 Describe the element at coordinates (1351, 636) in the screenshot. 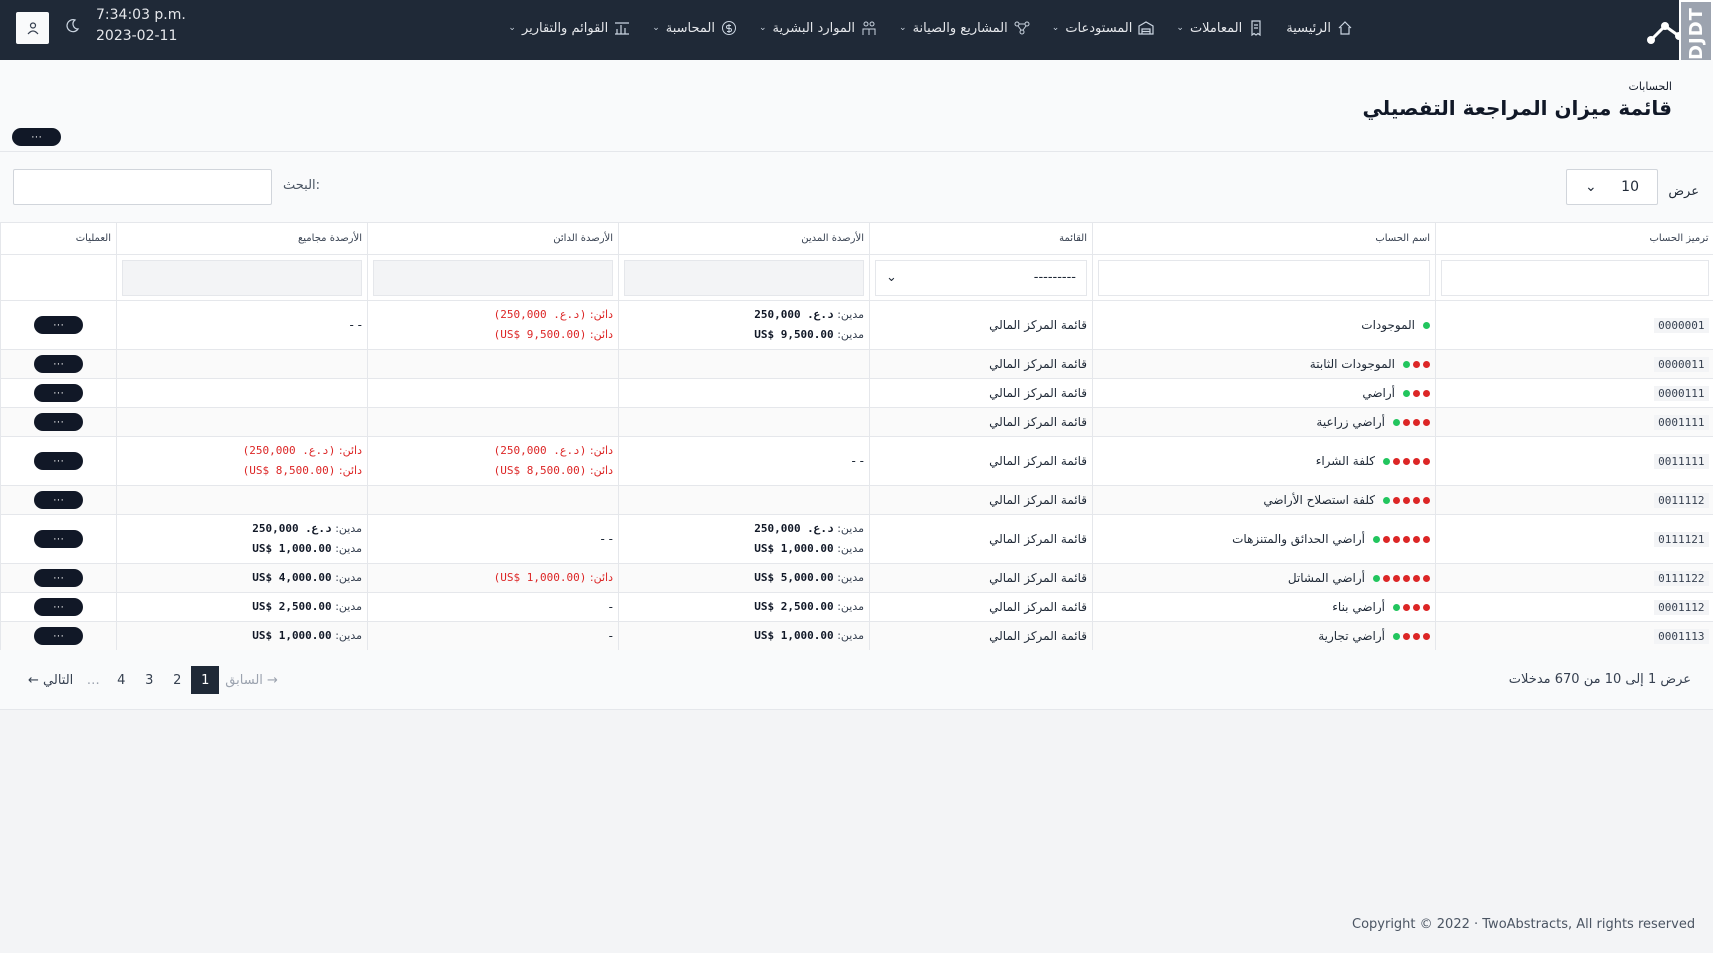

I see `account-name: أراضي تجارية` at that location.